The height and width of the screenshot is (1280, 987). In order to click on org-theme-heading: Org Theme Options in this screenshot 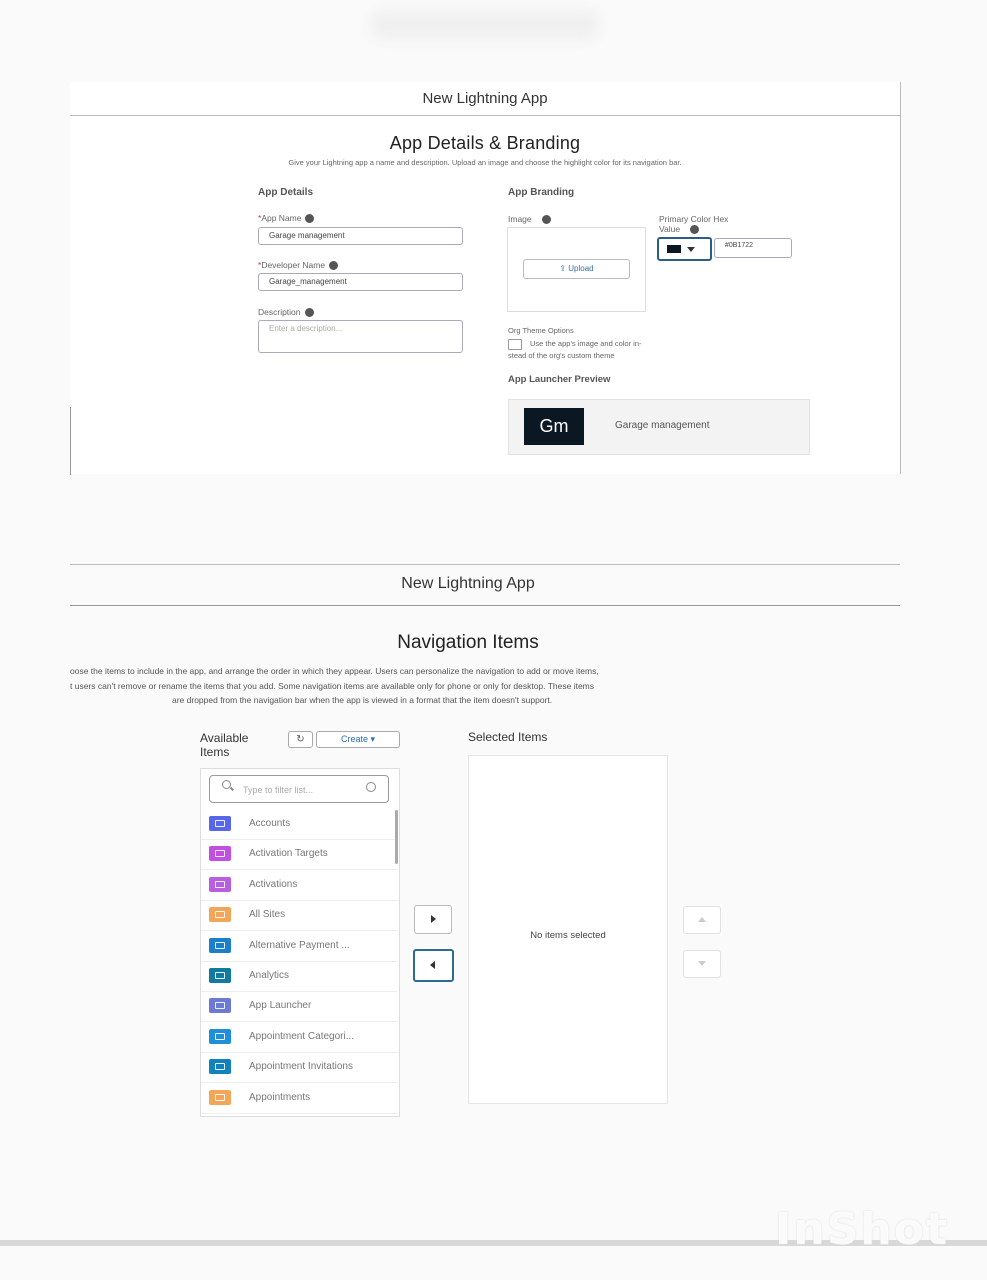, I will do `click(541, 330)`.